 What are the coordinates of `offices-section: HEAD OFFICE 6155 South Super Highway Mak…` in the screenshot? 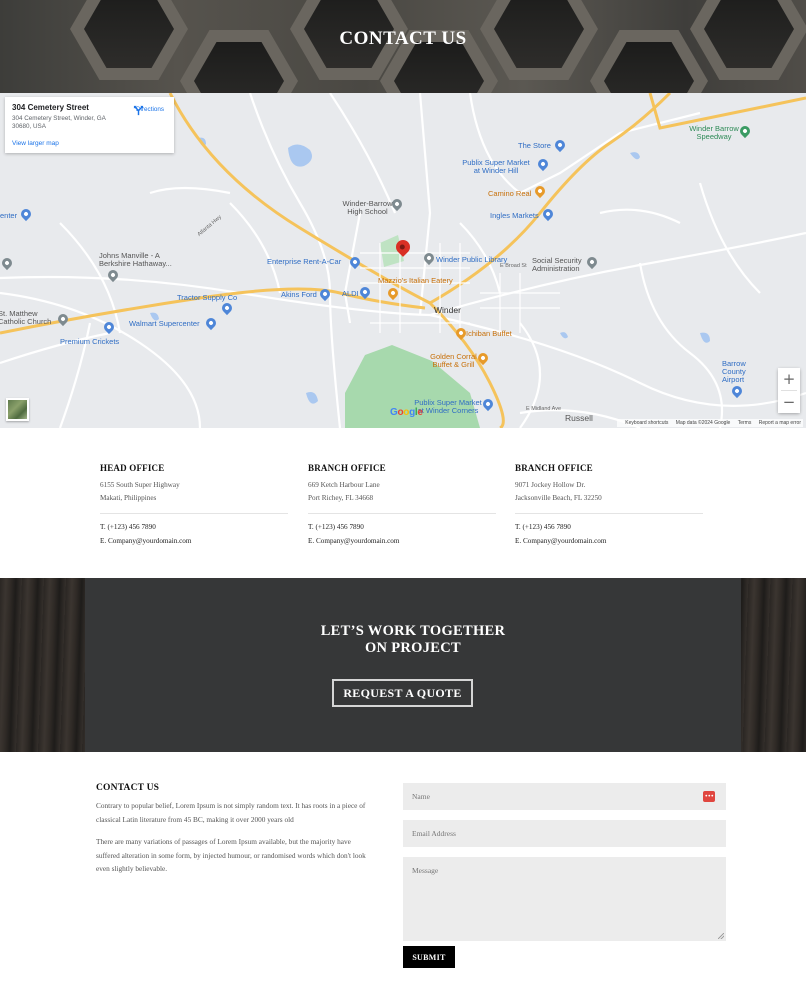 It's located at (410, 508).